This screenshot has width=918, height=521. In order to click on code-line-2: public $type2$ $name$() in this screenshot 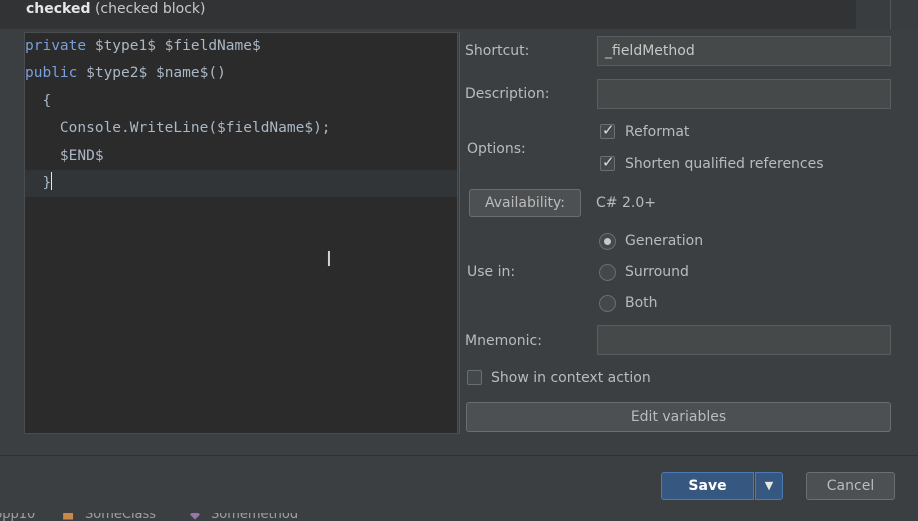, I will do `click(125, 73)`.